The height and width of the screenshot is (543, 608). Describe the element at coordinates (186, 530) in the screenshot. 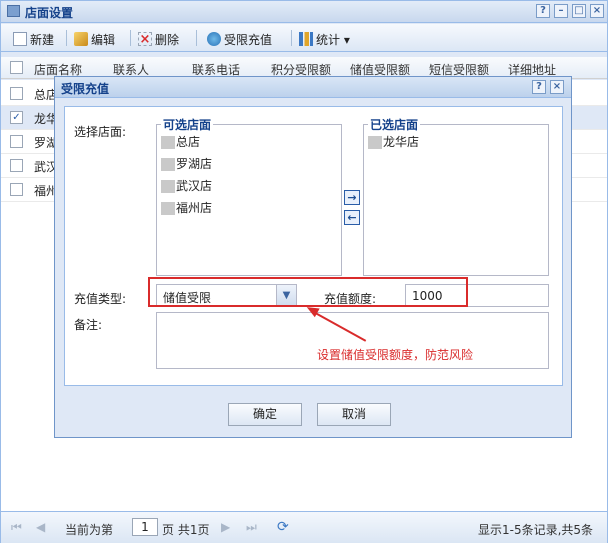

I see `pager-suffix: 页 共1页` at that location.